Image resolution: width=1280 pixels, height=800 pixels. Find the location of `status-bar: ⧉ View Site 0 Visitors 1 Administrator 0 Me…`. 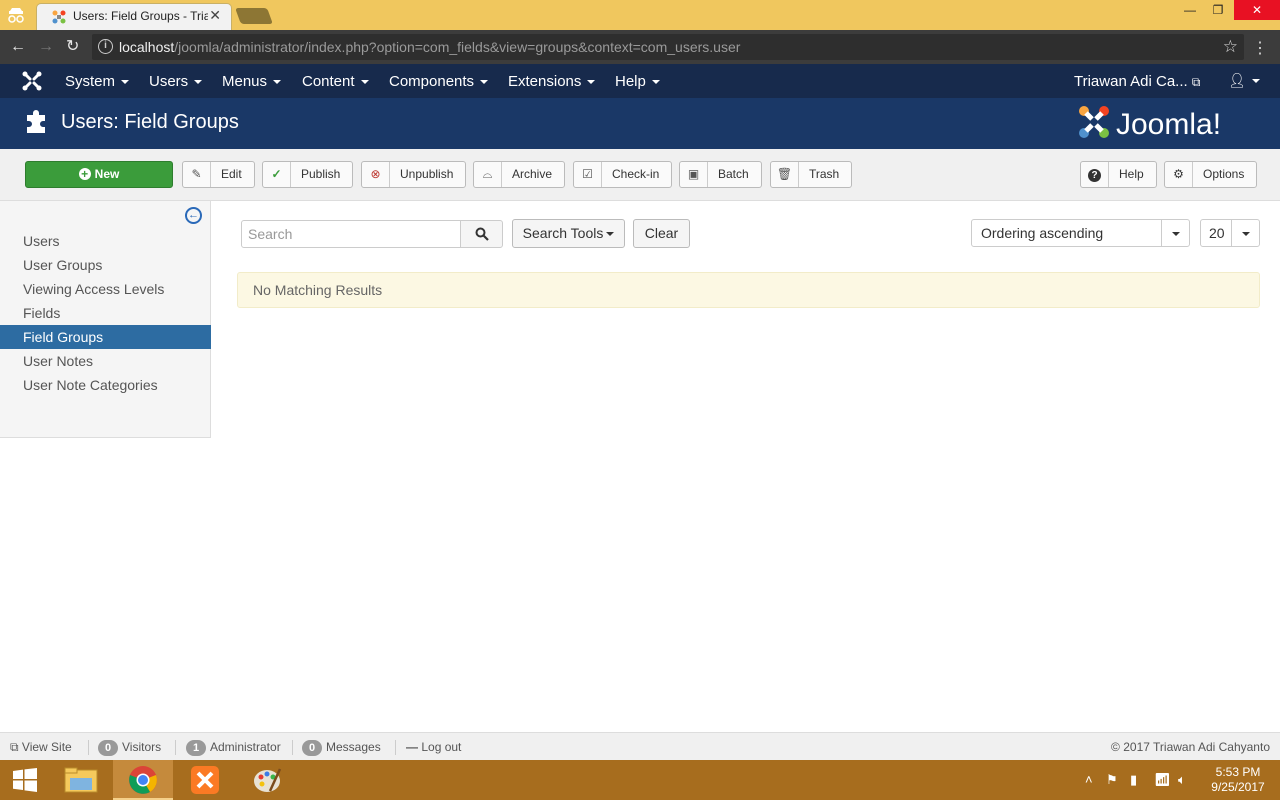

status-bar: ⧉ View Site 0 Visitors 1 Administrator 0 Me… is located at coordinates (640, 746).